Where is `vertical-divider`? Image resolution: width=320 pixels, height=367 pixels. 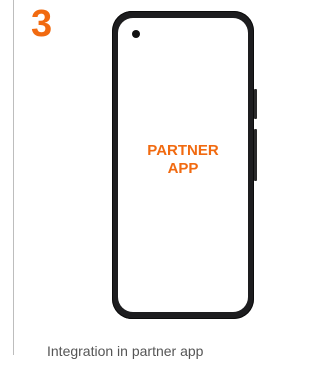 vertical-divider is located at coordinates (13, 177).